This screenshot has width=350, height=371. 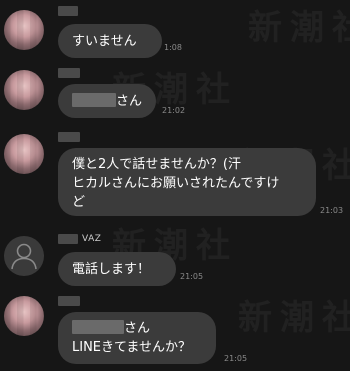 I want to click on message-line: ど, so click(x=79, y=202).